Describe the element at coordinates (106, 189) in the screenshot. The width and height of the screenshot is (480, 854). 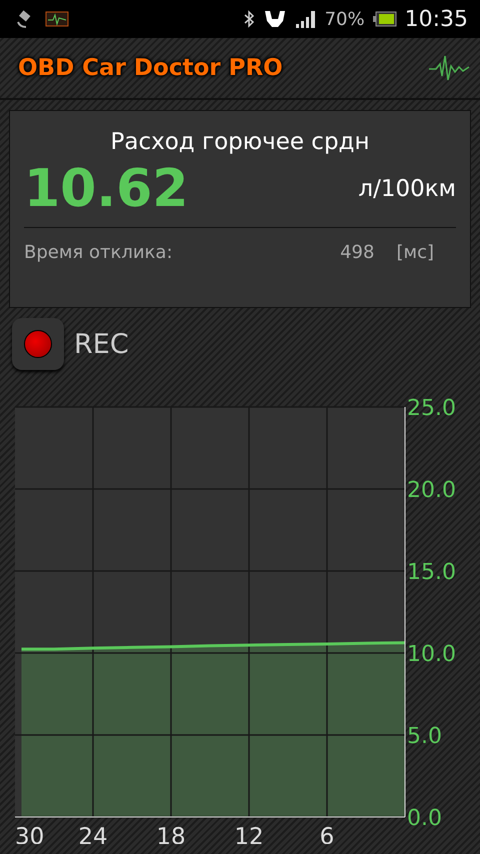
I see `sensor-value: 10.62` at that location.